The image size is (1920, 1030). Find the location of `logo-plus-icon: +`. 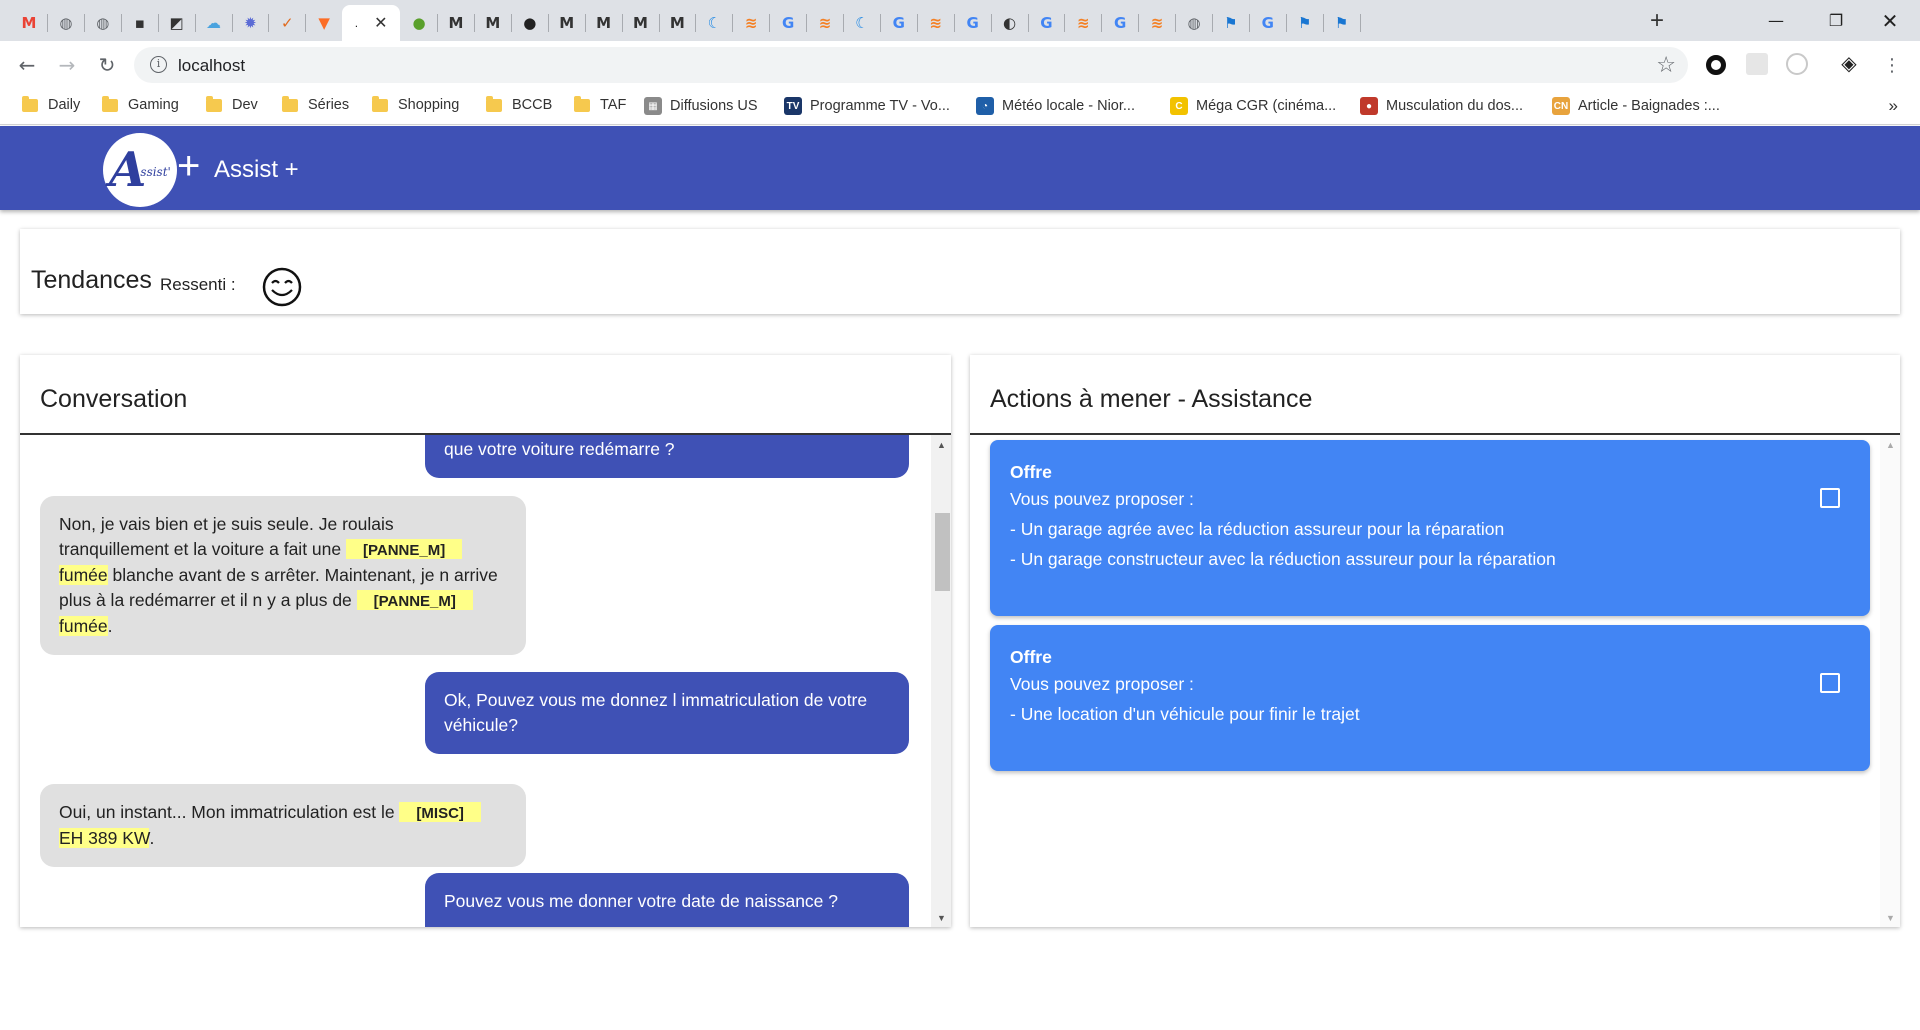

logo-plus-icon: + is located at coordinates (189, 166).